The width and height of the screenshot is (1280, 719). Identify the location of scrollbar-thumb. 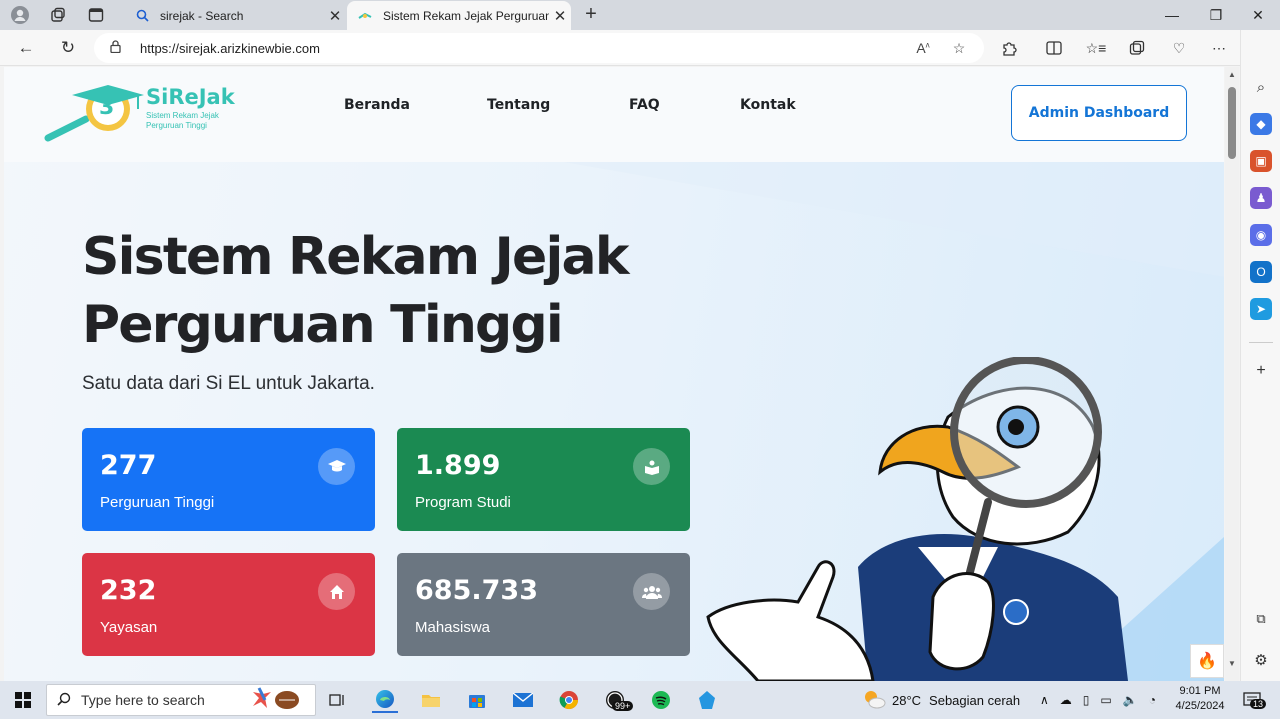
(1232, 123).